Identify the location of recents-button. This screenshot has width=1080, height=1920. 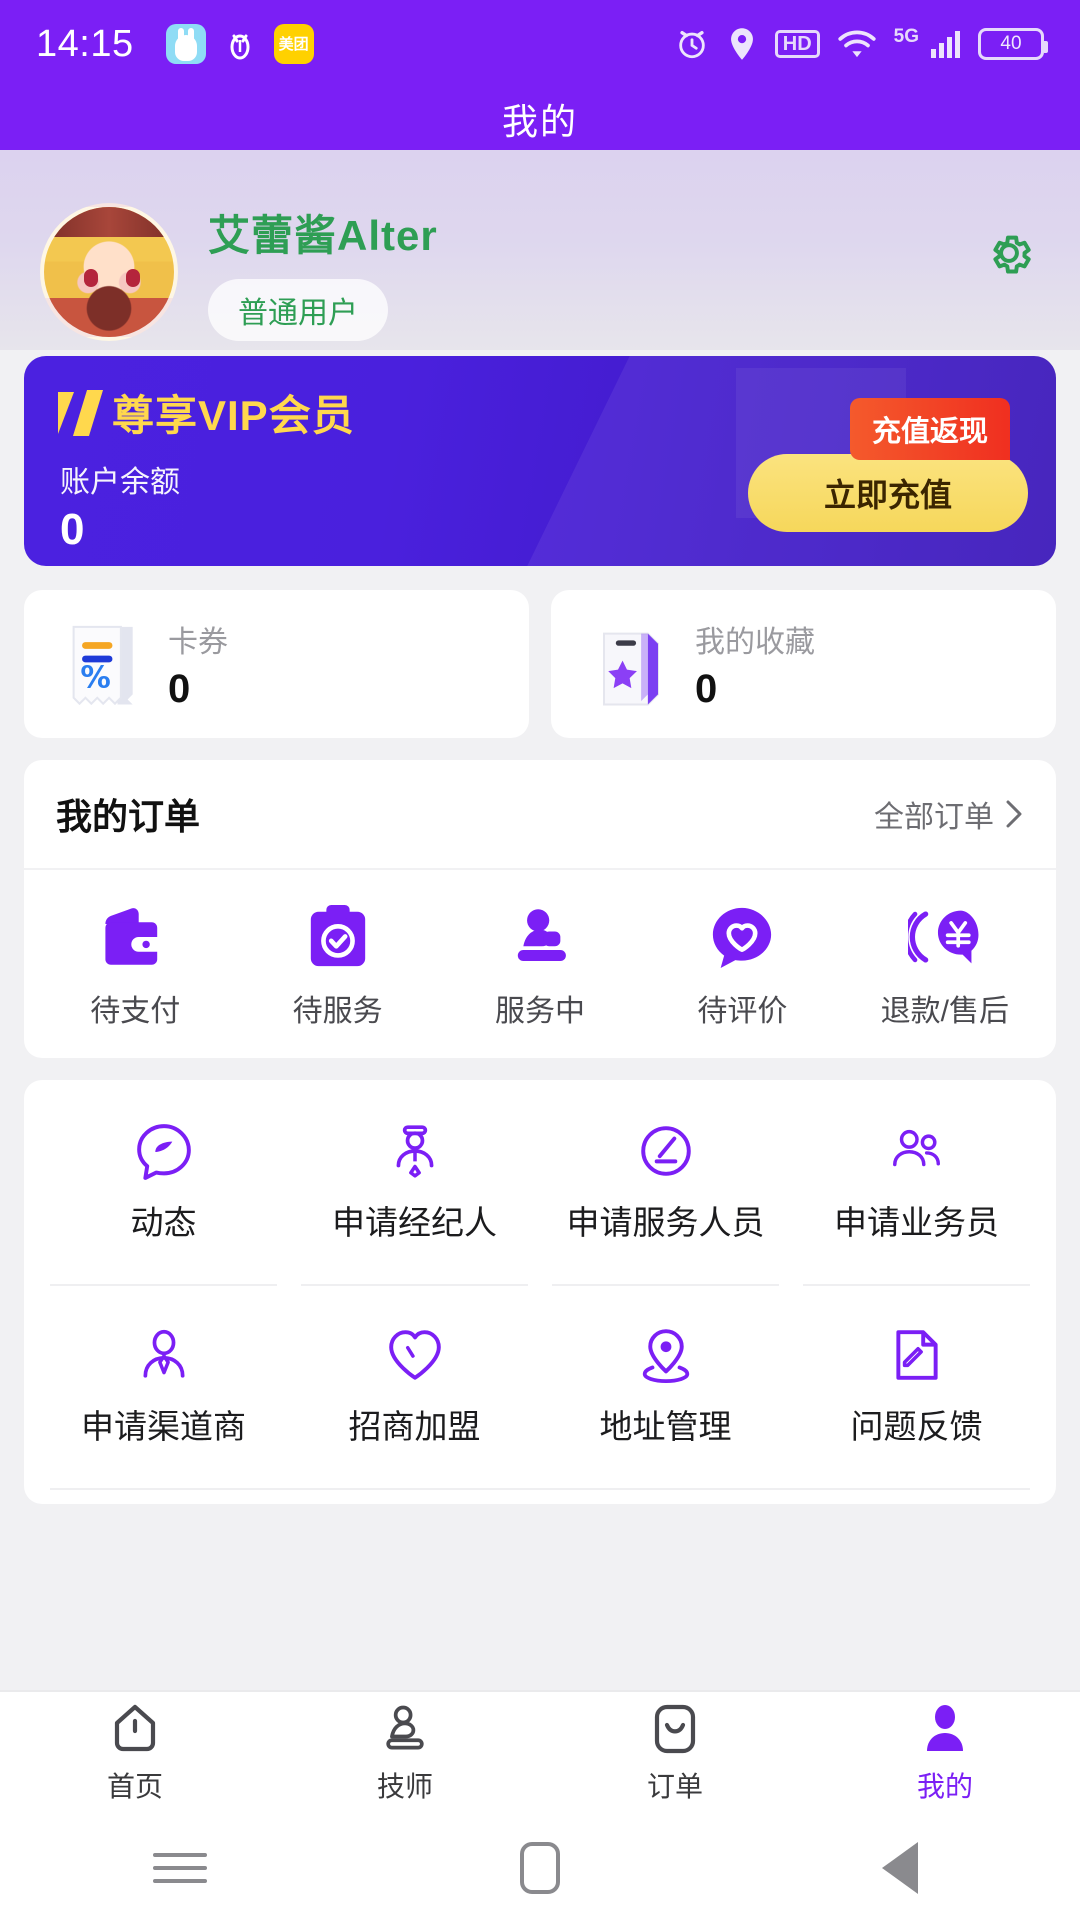
(180, 1868).